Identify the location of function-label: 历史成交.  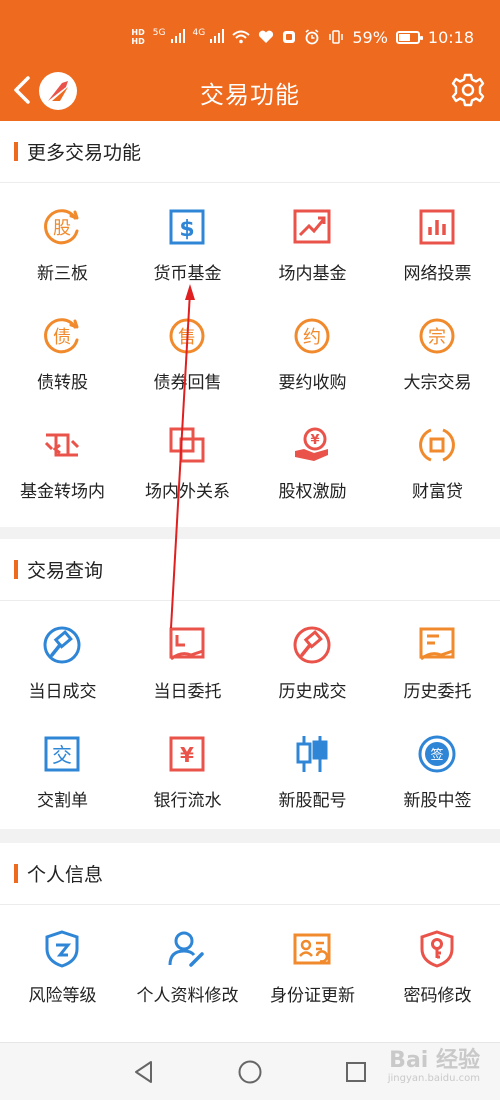
(312, 692).